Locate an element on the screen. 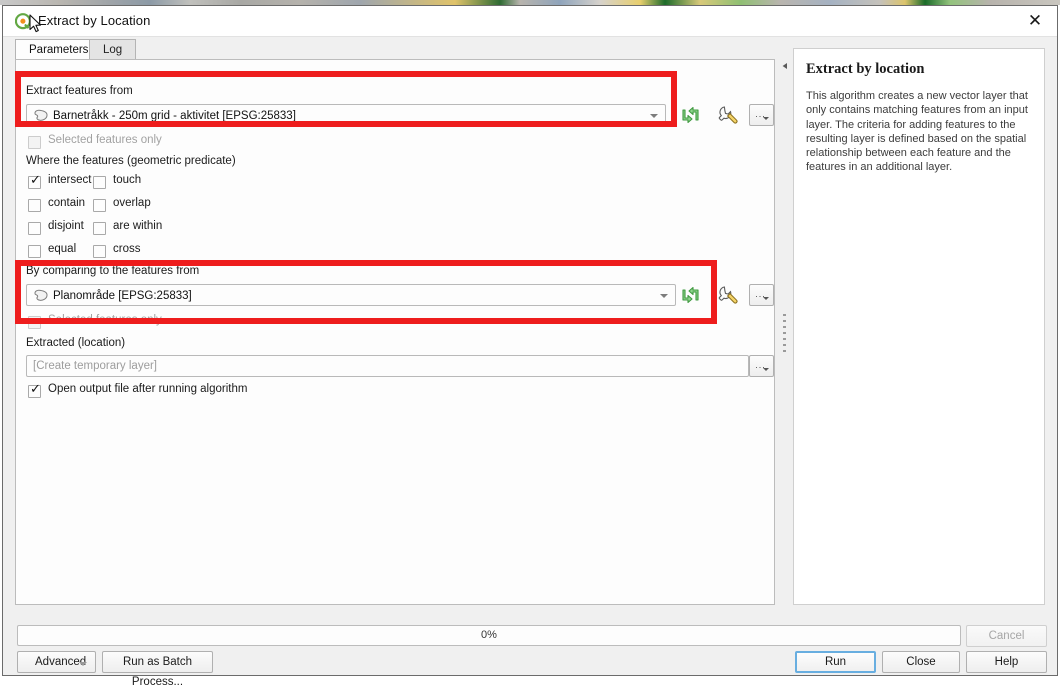 Image resolution: width=1060 pixels, height=692 pixels. progress-percent-label: 0% is located at coordinates (489, 635).